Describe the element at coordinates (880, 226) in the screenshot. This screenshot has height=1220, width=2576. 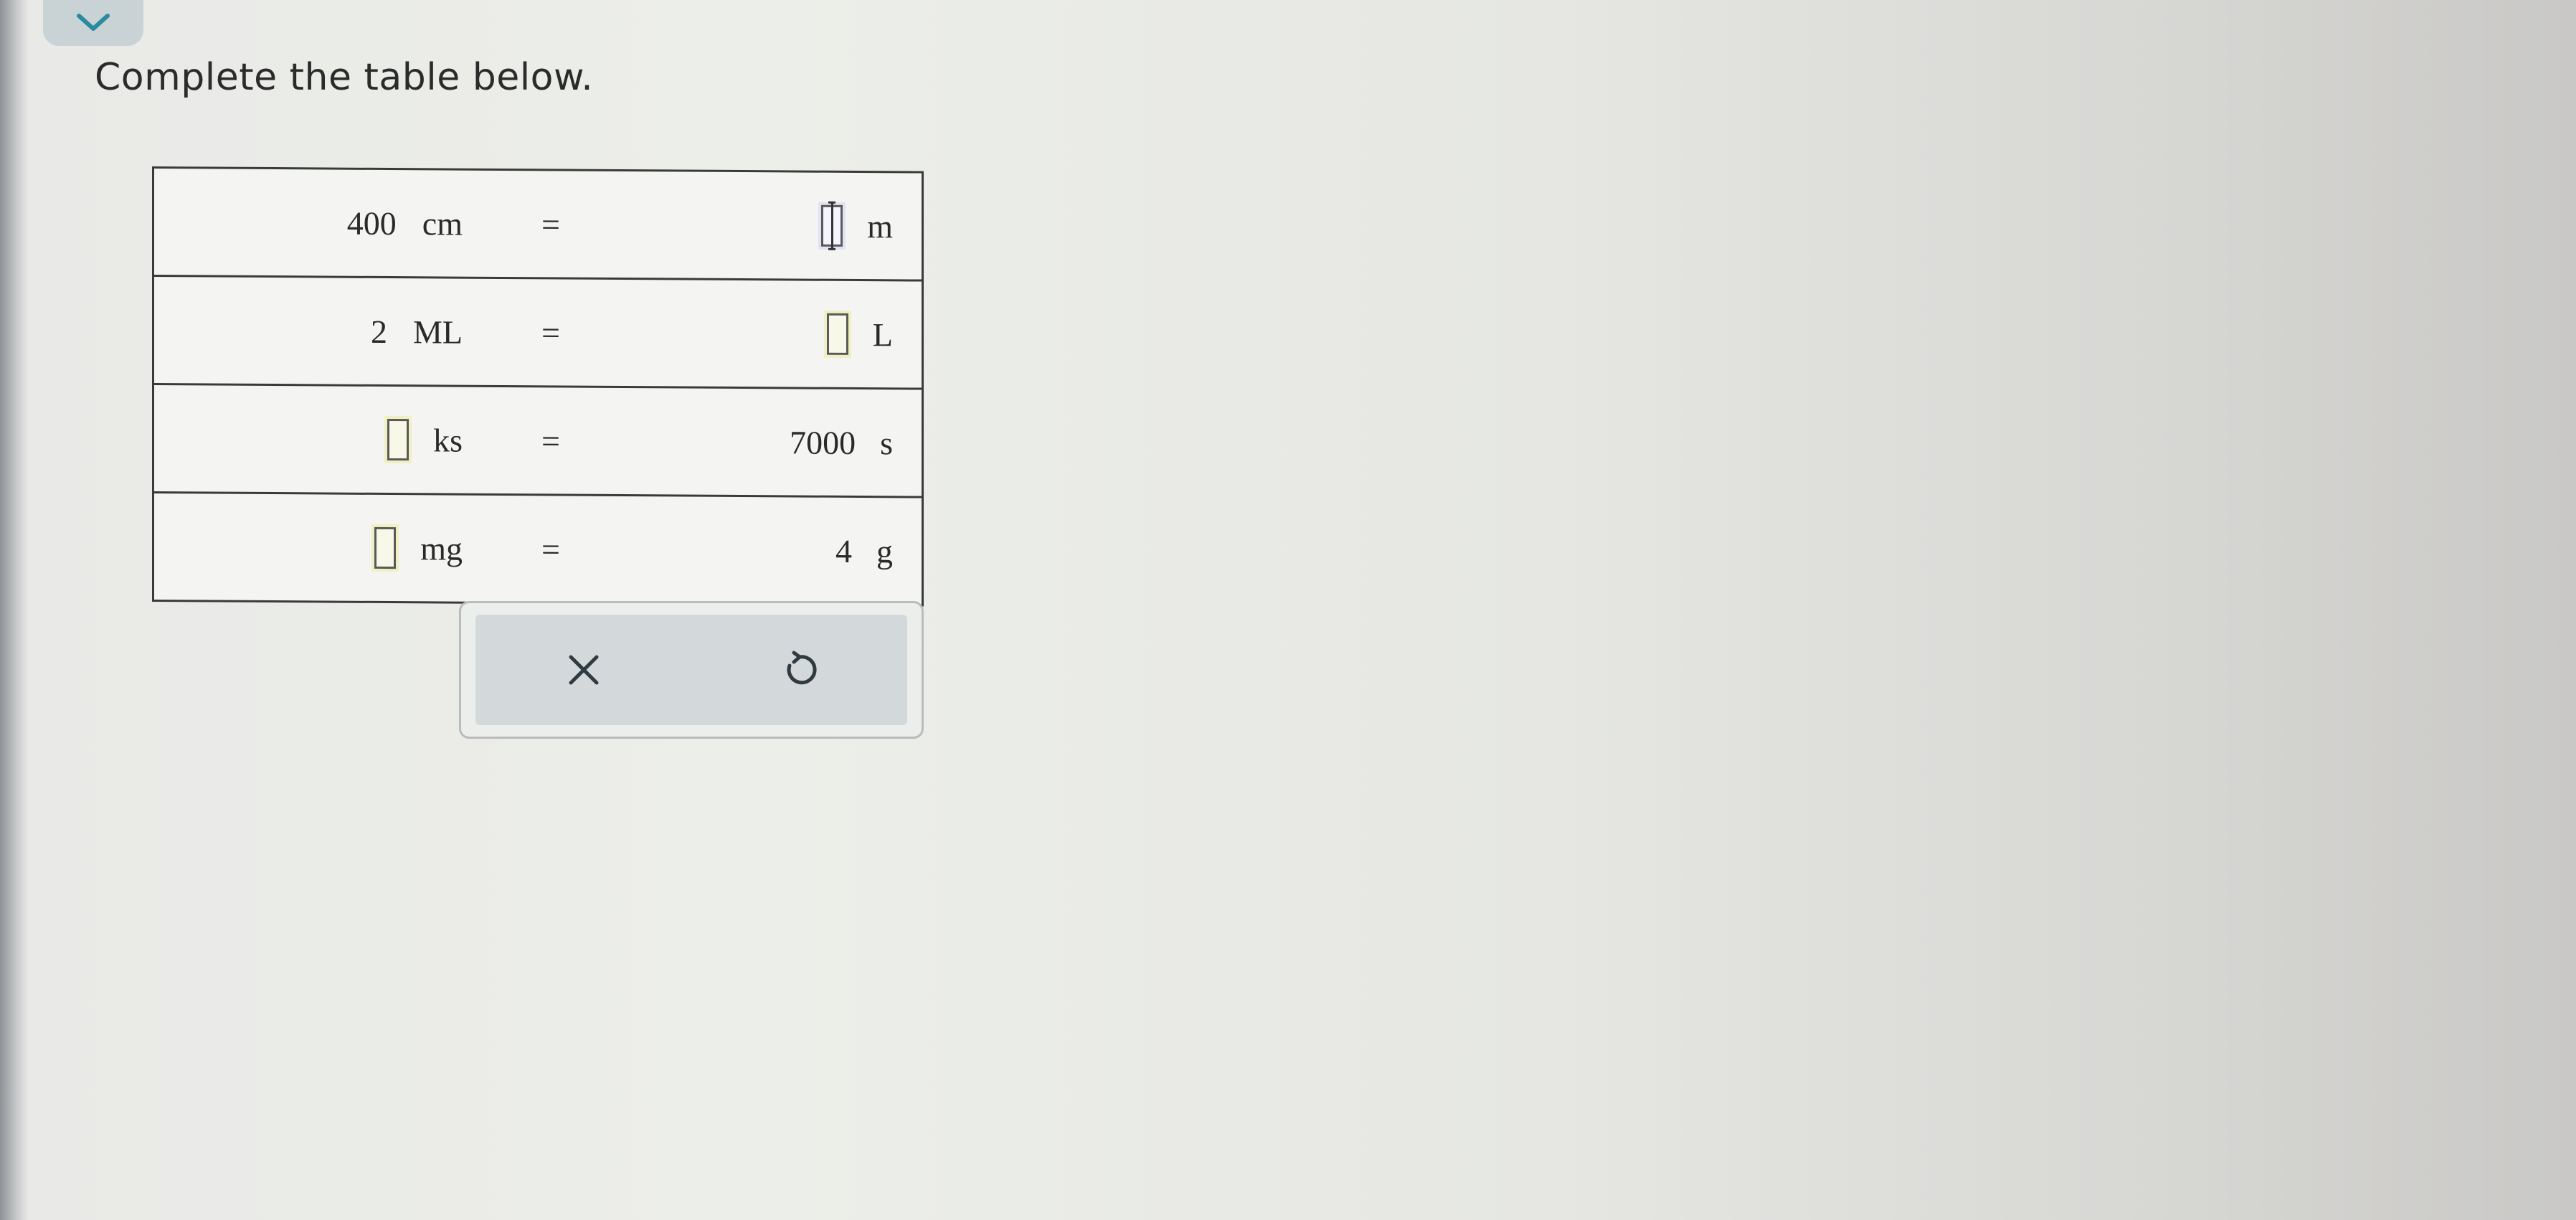
I see `rhs-unit: m` at that location.